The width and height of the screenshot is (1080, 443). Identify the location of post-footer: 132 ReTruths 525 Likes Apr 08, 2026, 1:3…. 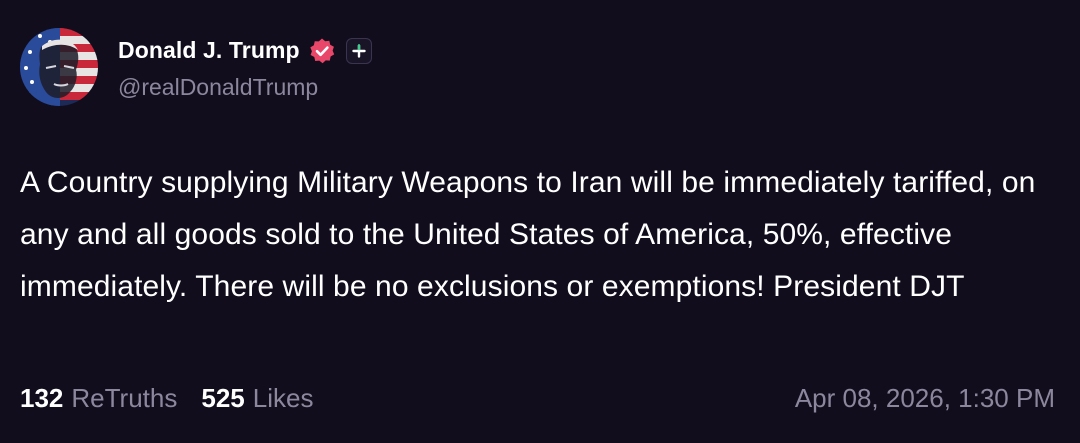
(537, 398).